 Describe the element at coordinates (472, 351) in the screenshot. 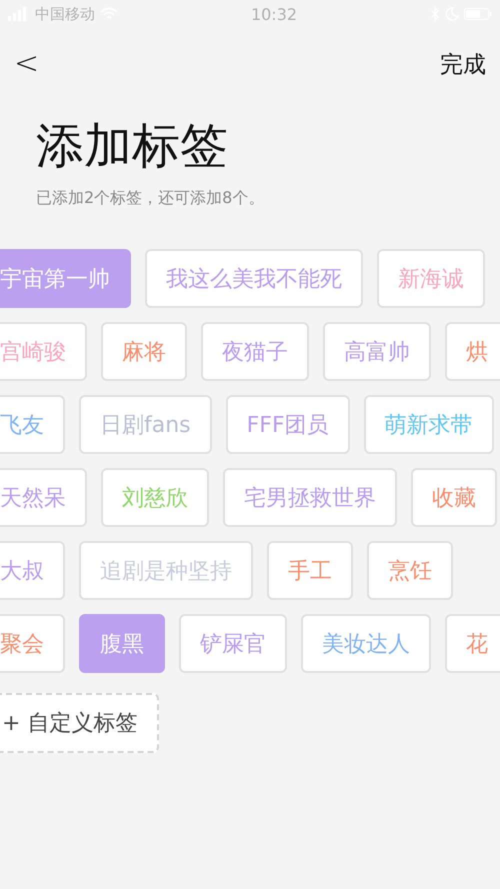

I see `tag-chip: 烘` at that location.